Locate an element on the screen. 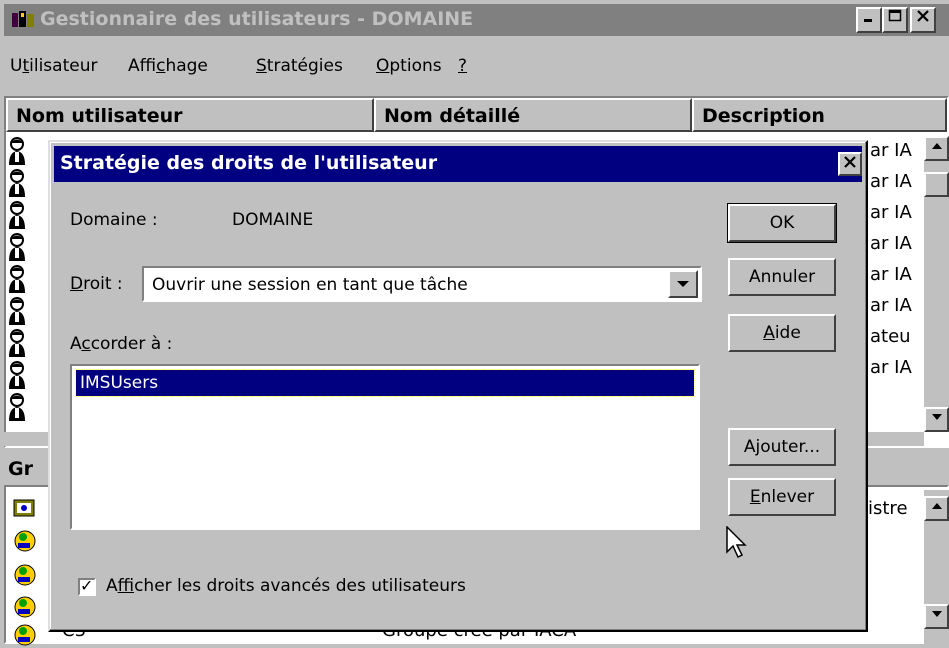  menu-options: Options is located at coordinates (409, 66).